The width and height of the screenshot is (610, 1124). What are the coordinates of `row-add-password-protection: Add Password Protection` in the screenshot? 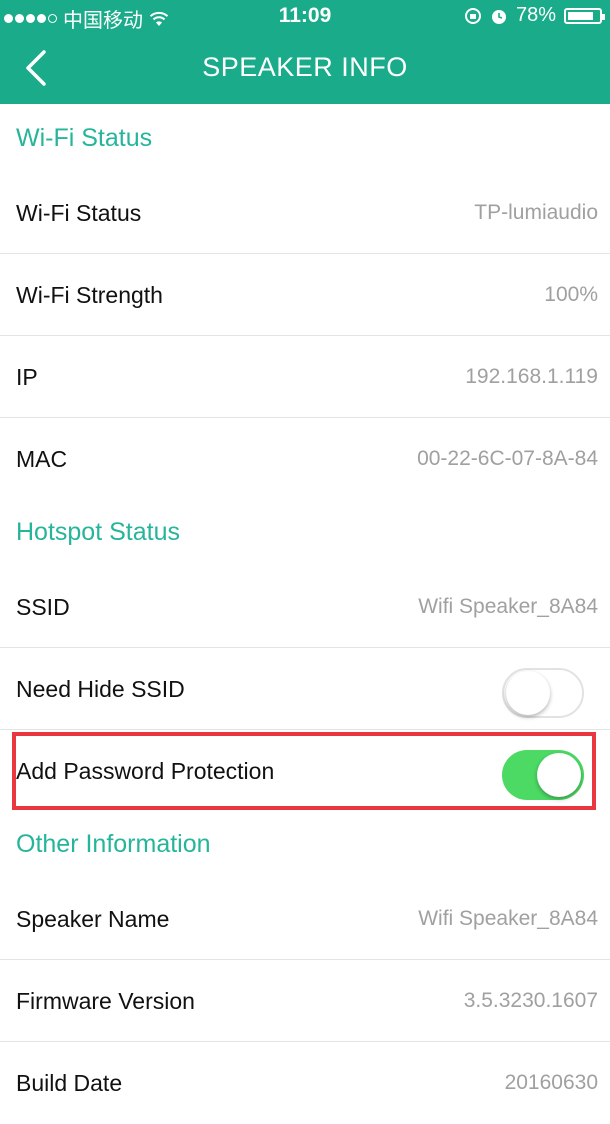 It's located at (305, 771).